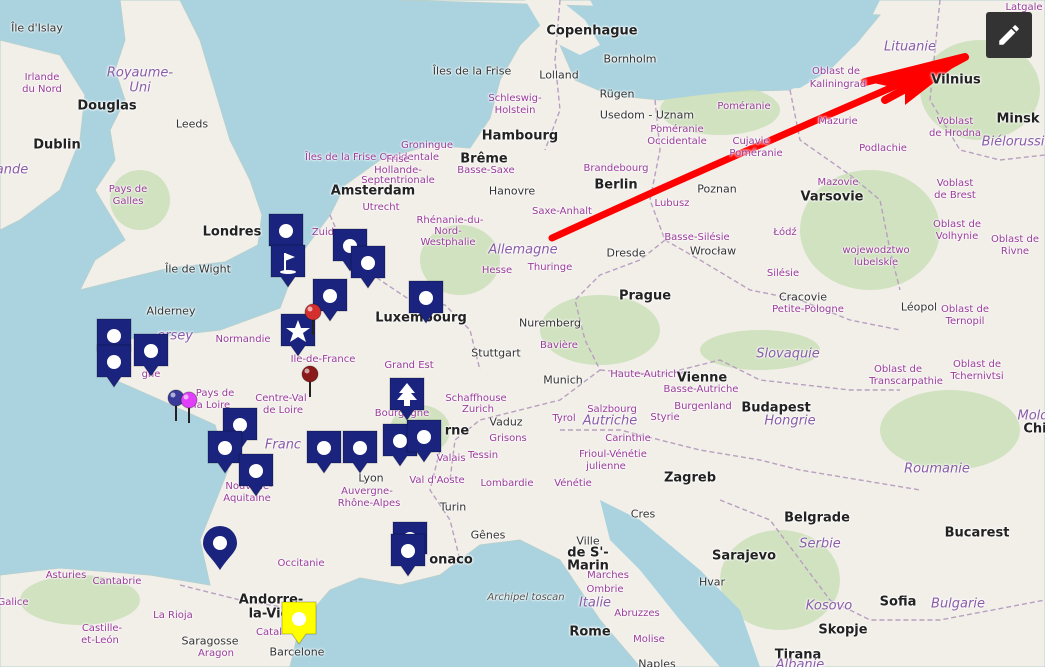  I want to click on edit-button, so click(1009, 35).